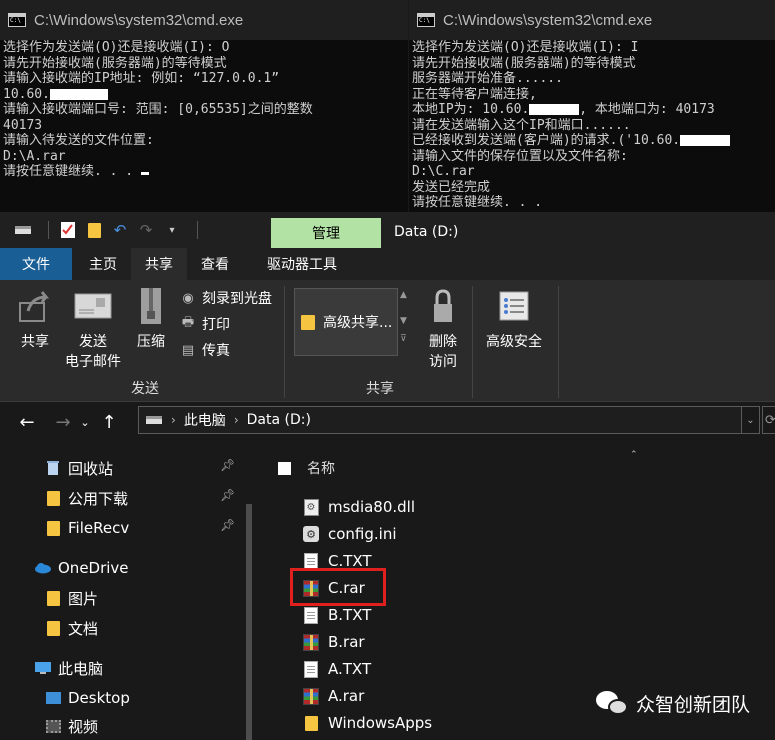 Image resolution: width=775 pixels, height=740 pixels. Describe the element at coordinates (216, 325) in the screenshot. I see `print-label: 打印` at that location.